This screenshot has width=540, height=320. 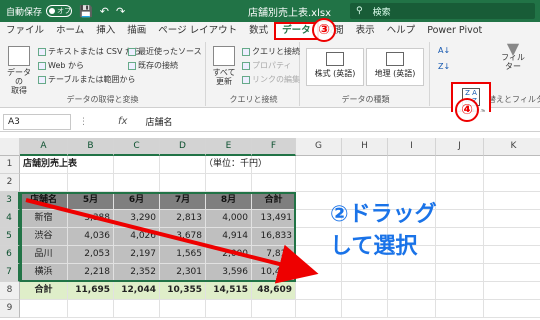 I want to click on search-box: ⚲ 検索, so click(x=442, y=11).